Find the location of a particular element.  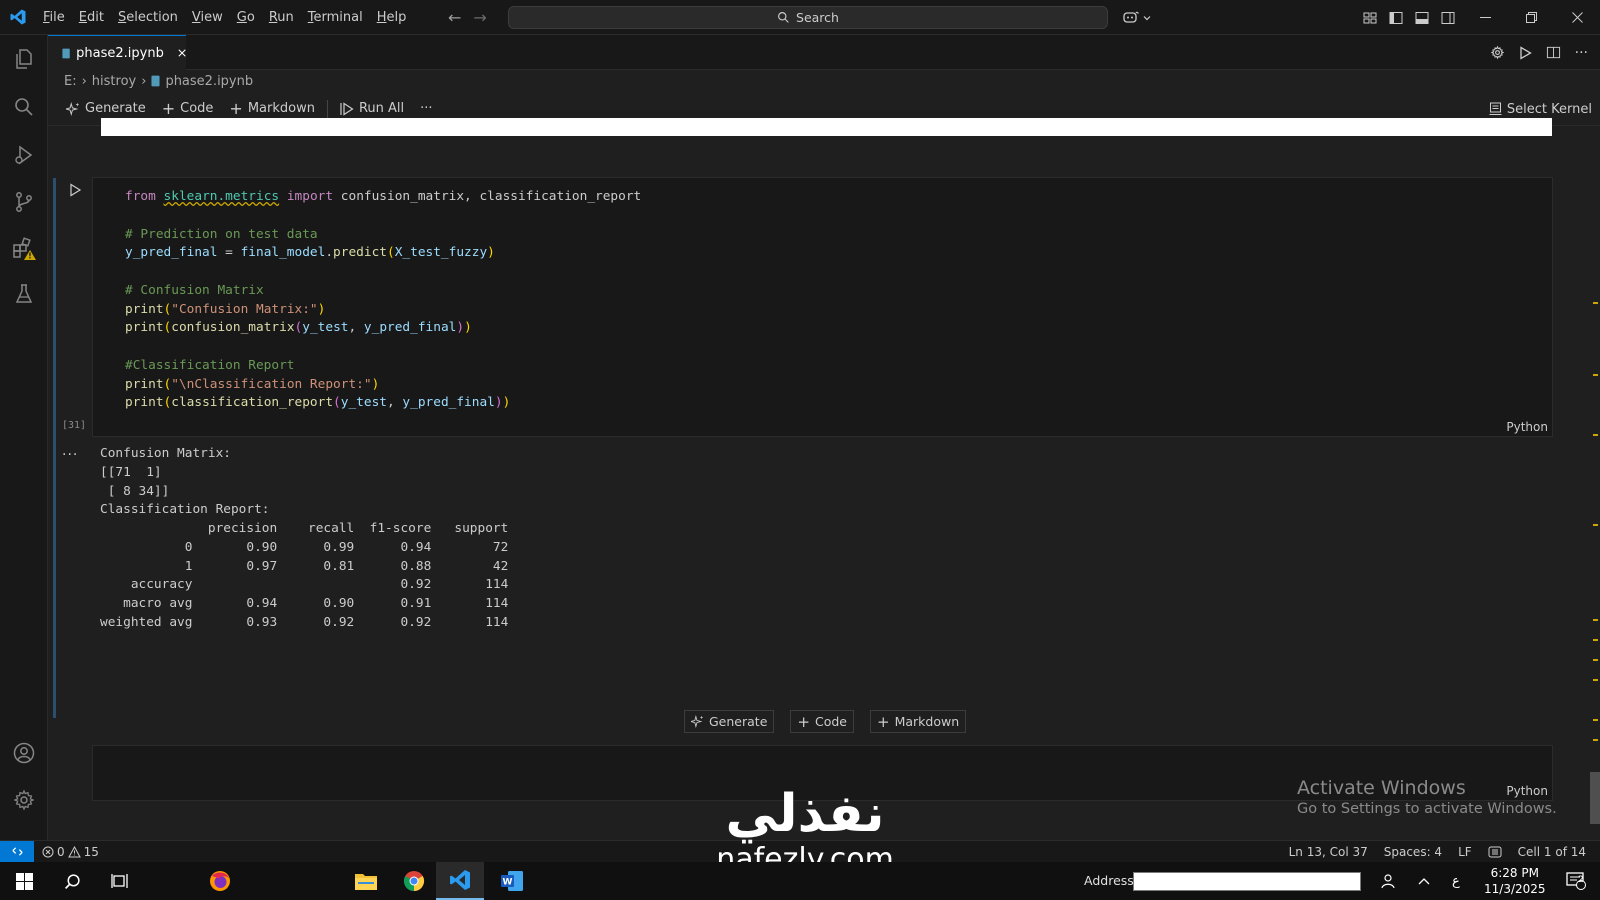

menu-run: Run is located at coordinates (281, 17).